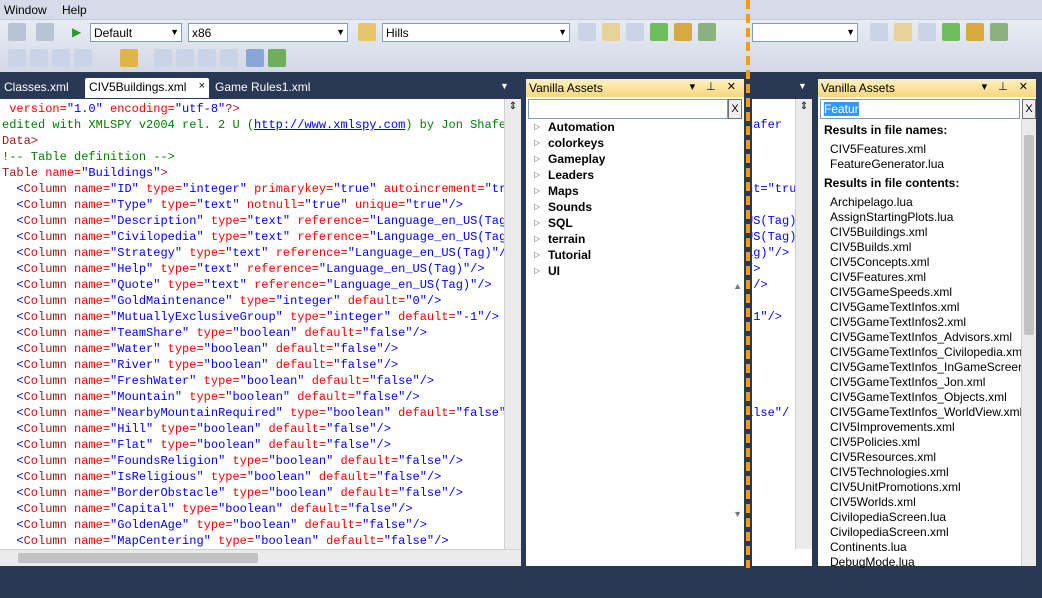 Image resolution: width=1042 pixels, height=598 pixels. I want to click on tree-folder-item: ▷ Sounds, so click(574, 207).